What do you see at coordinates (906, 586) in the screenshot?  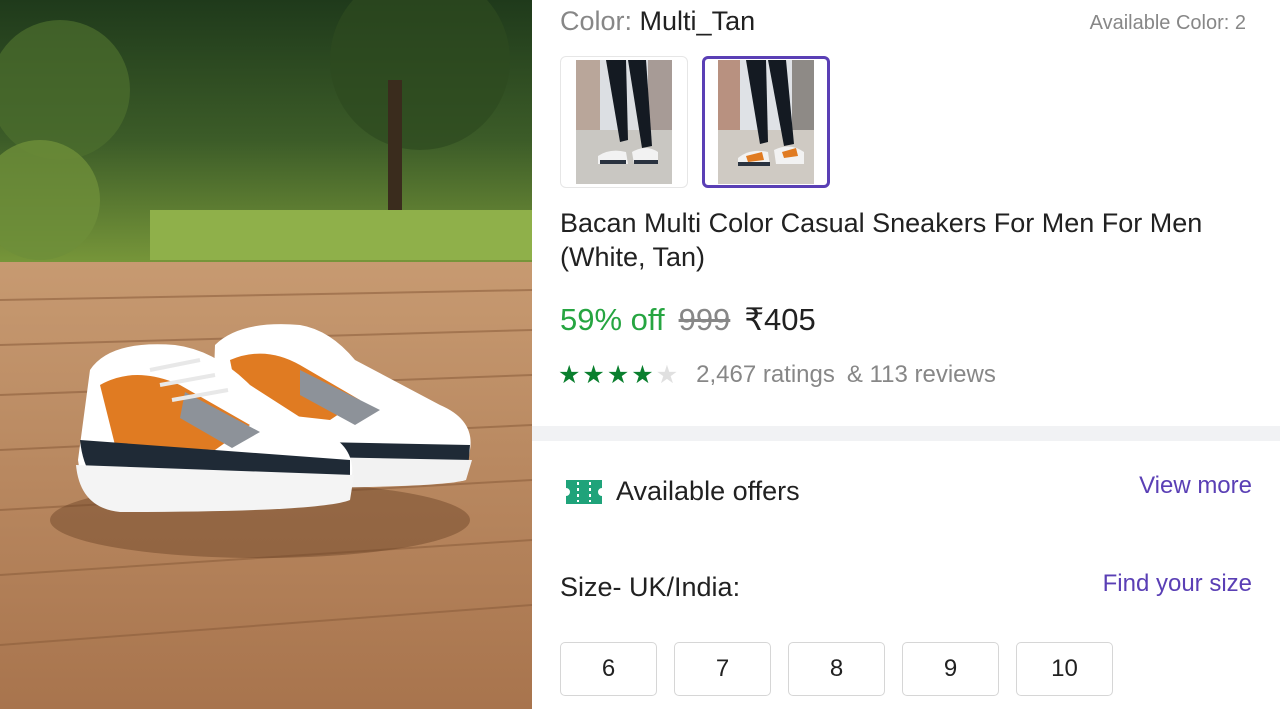 I see `size-header: Size- UK/India: Find your size` at bounding box center [906, 586].